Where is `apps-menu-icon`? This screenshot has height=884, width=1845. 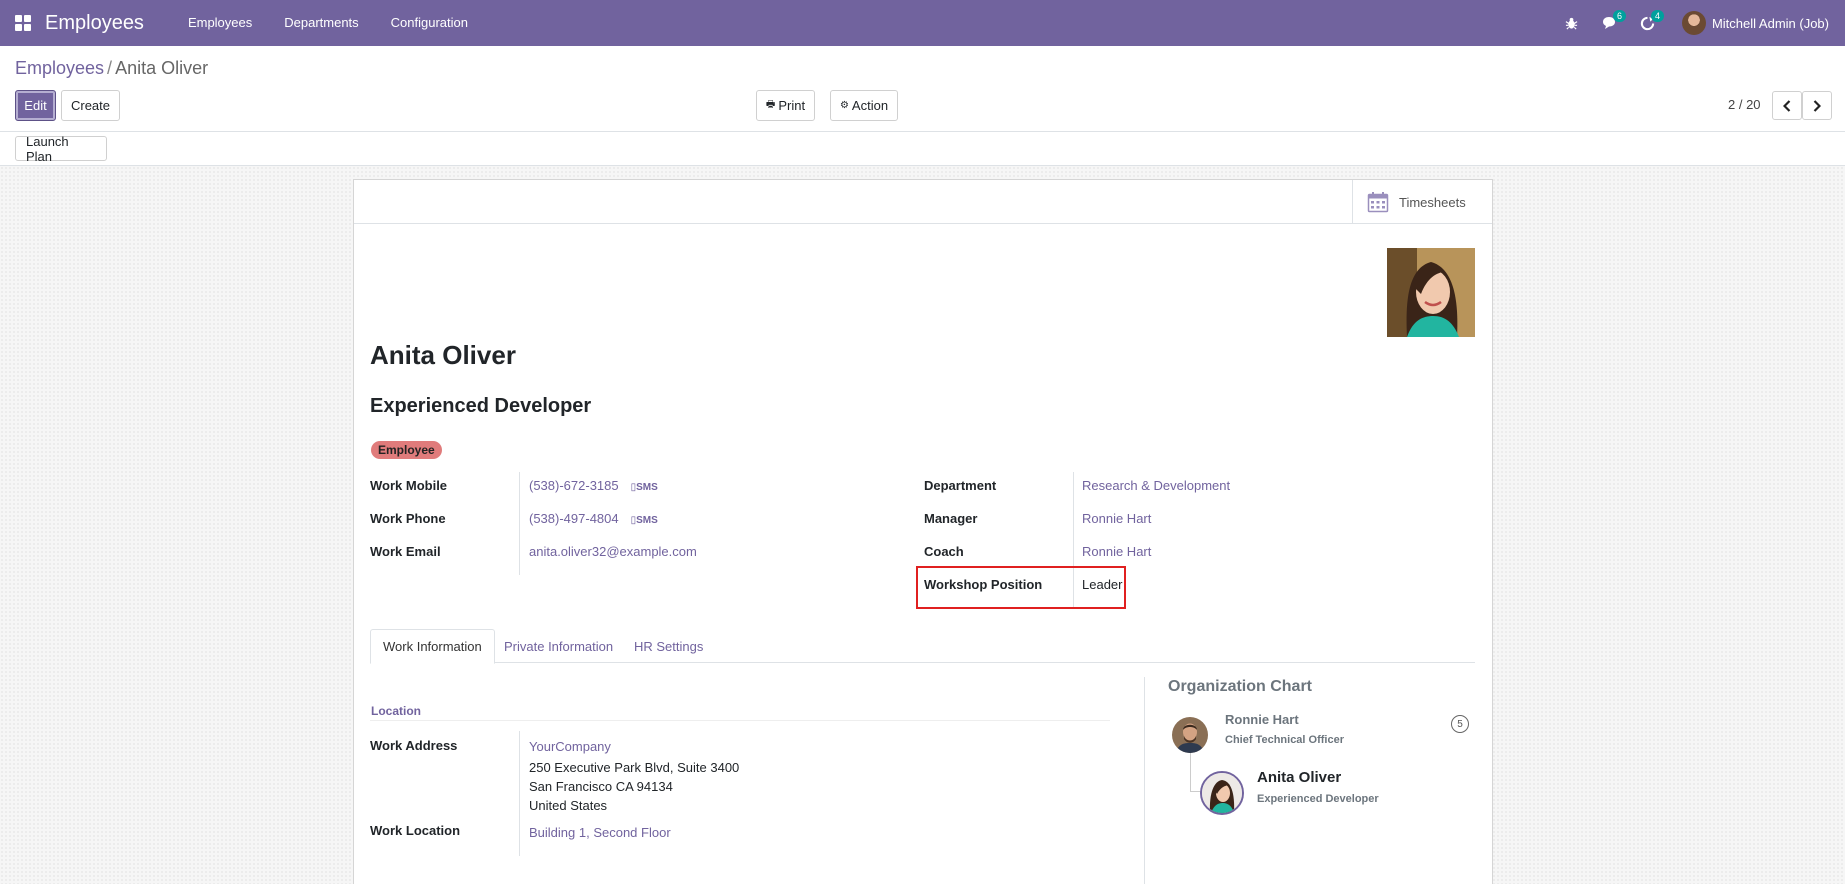 apps-menu-icon is located at coordinates (23, 23).